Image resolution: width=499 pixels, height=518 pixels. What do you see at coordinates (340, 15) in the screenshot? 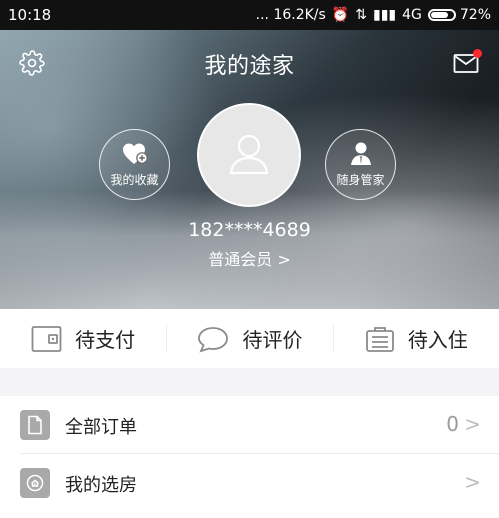
I see `alarm-icon: ⏰` at bounding box center [340, 15].